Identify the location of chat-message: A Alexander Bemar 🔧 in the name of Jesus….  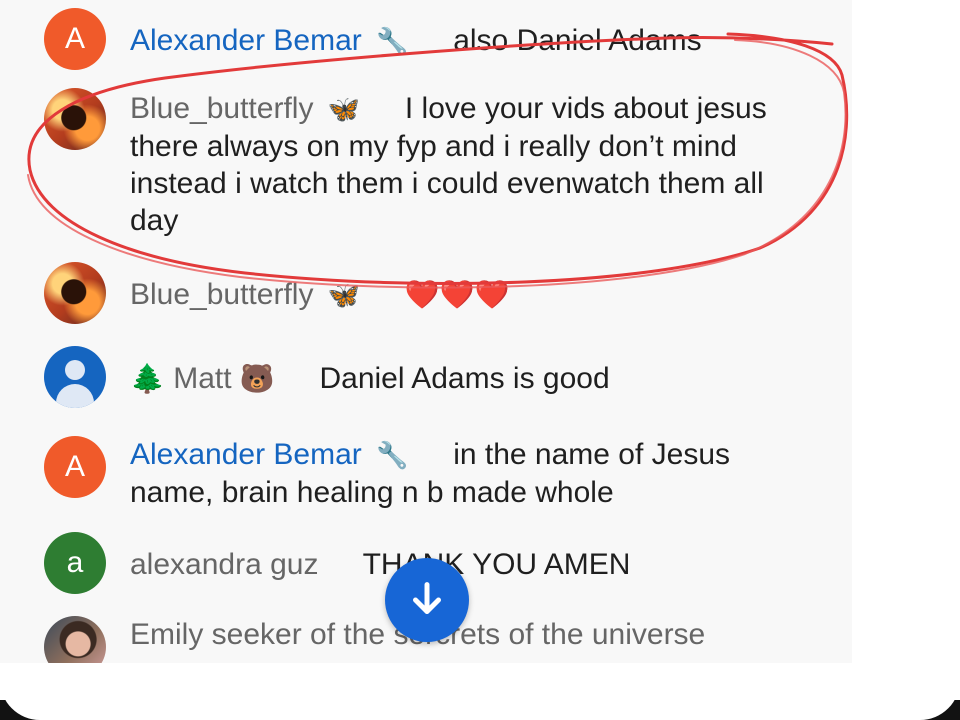
(439, 482).